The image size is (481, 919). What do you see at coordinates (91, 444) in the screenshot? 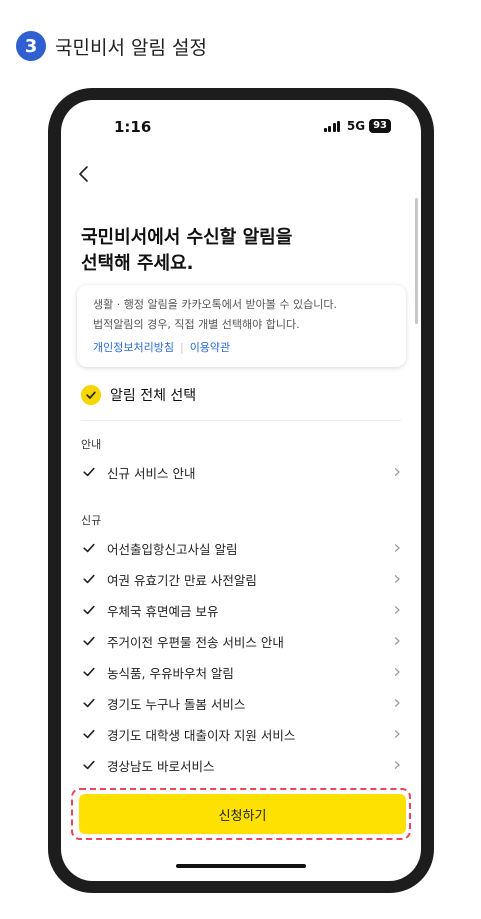
I see `section-title-guide: 안내` at bounding box center [91, 444].